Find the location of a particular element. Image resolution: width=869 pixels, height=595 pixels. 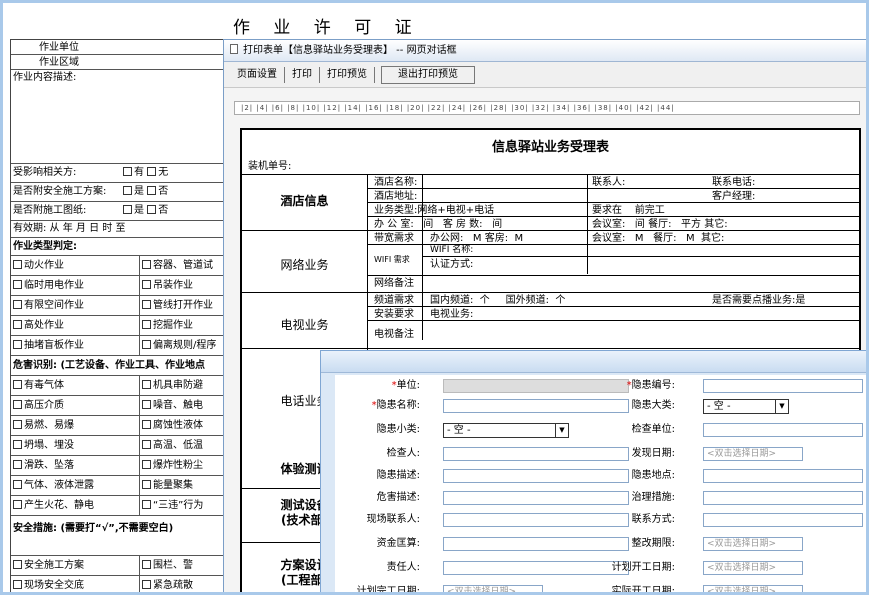

chevron-down-icon: ▼ is located at coordinates (781, 406).